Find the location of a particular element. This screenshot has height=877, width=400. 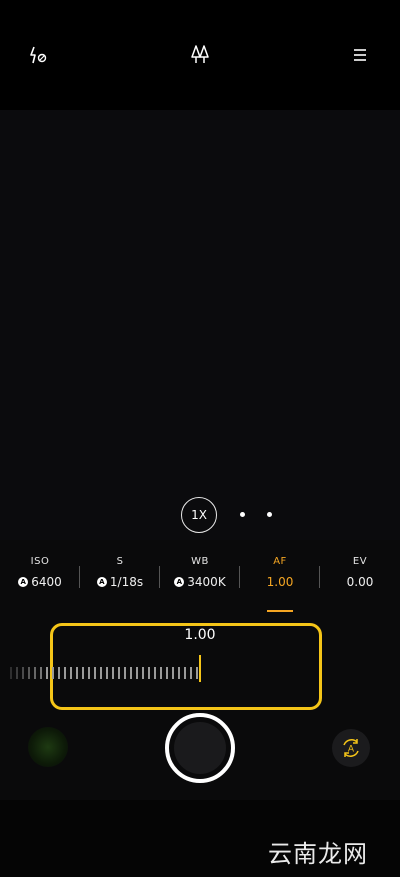

param-value: 6400 is located at coordinates (46, 582).